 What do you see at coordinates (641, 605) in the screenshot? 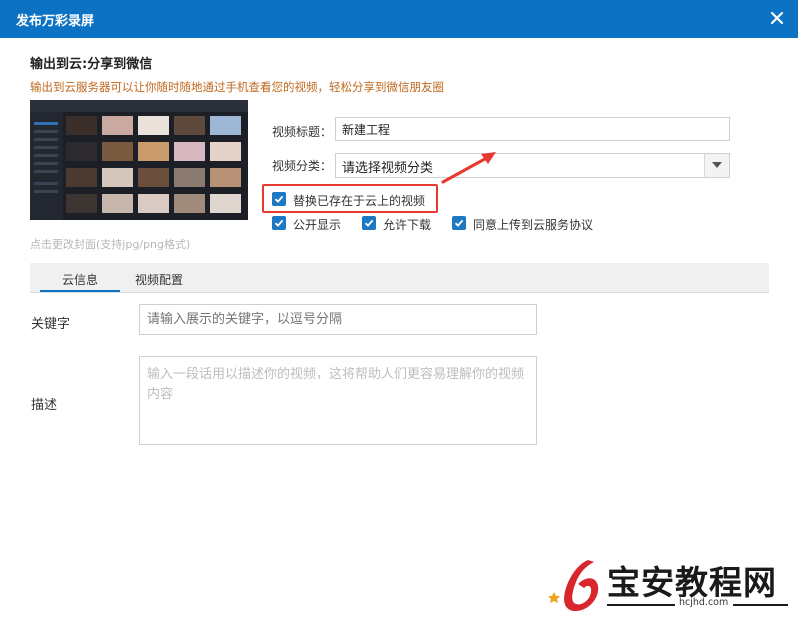
I see `watermark-rule-left` at bounding box center [641, 605].